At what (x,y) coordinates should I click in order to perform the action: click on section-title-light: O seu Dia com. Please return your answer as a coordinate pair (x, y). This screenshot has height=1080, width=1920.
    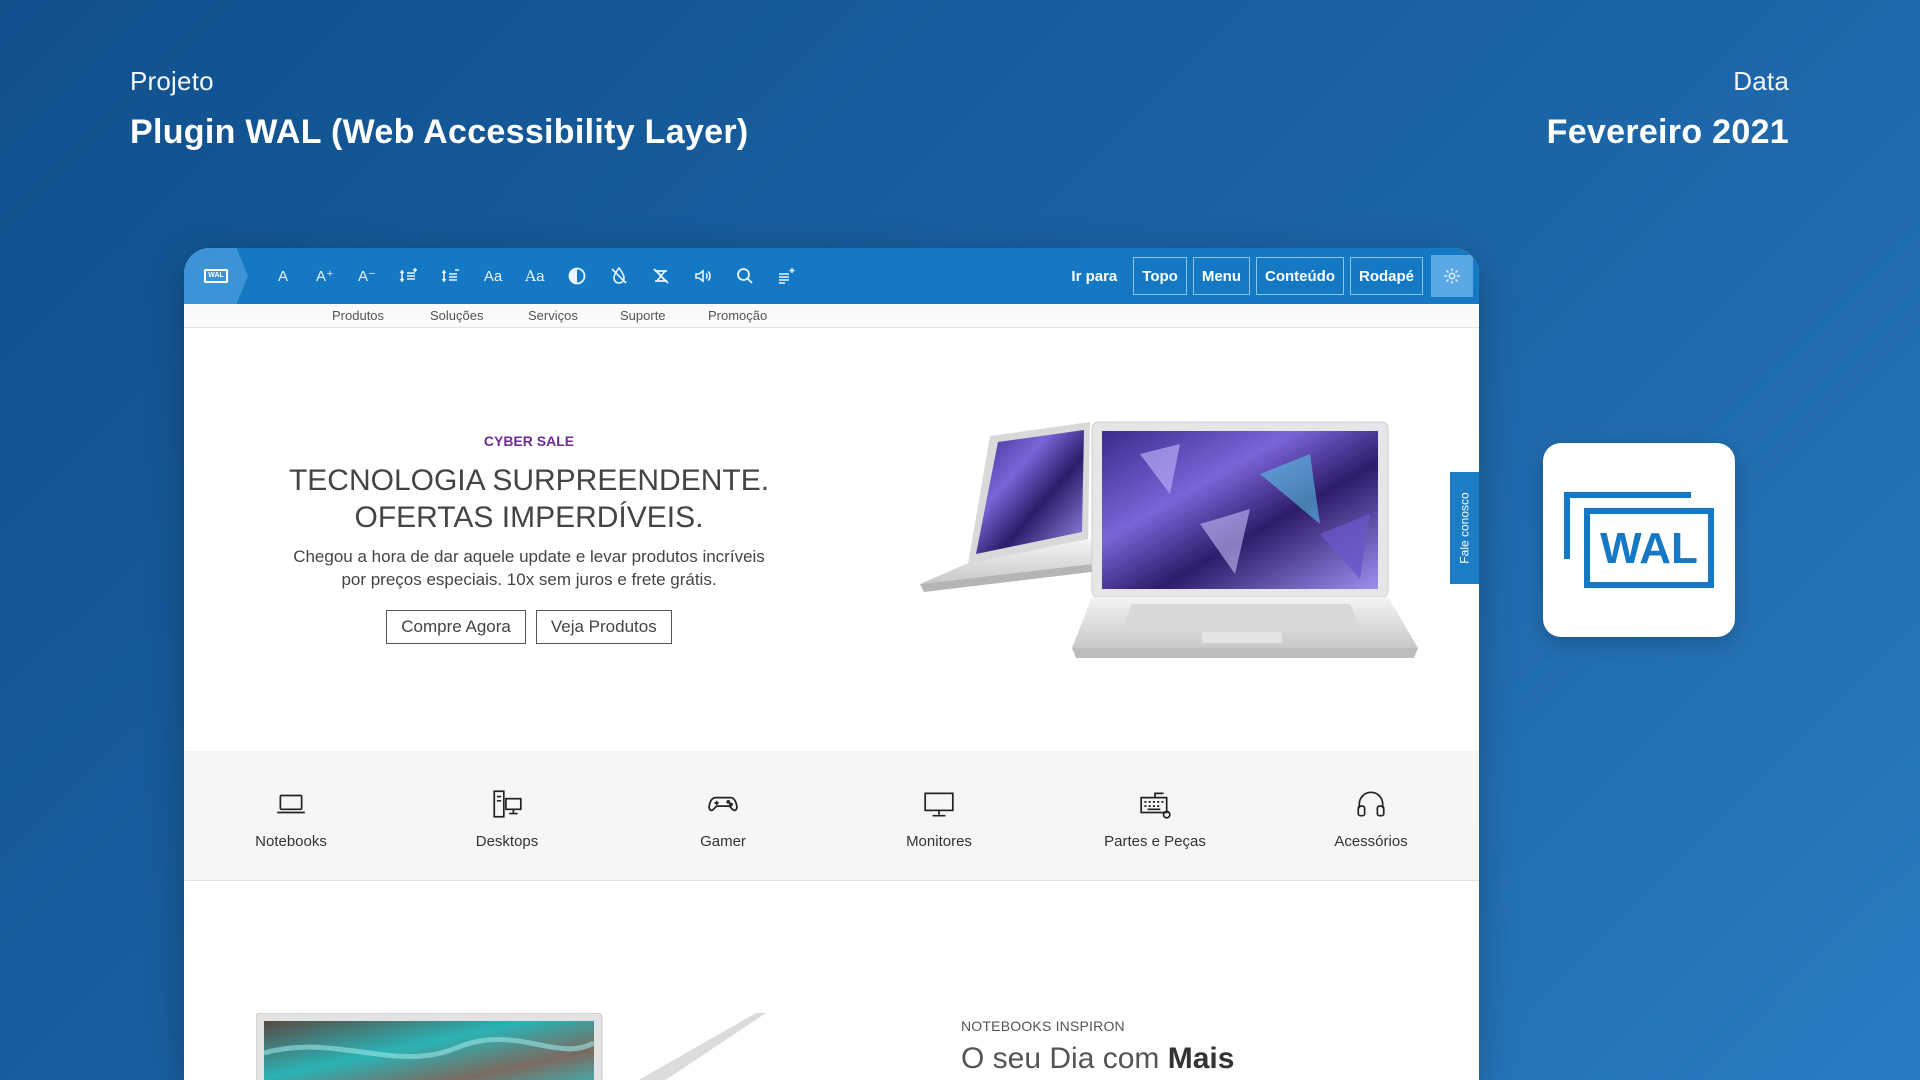
    Looking at the image, I should click on (1064, 1058).